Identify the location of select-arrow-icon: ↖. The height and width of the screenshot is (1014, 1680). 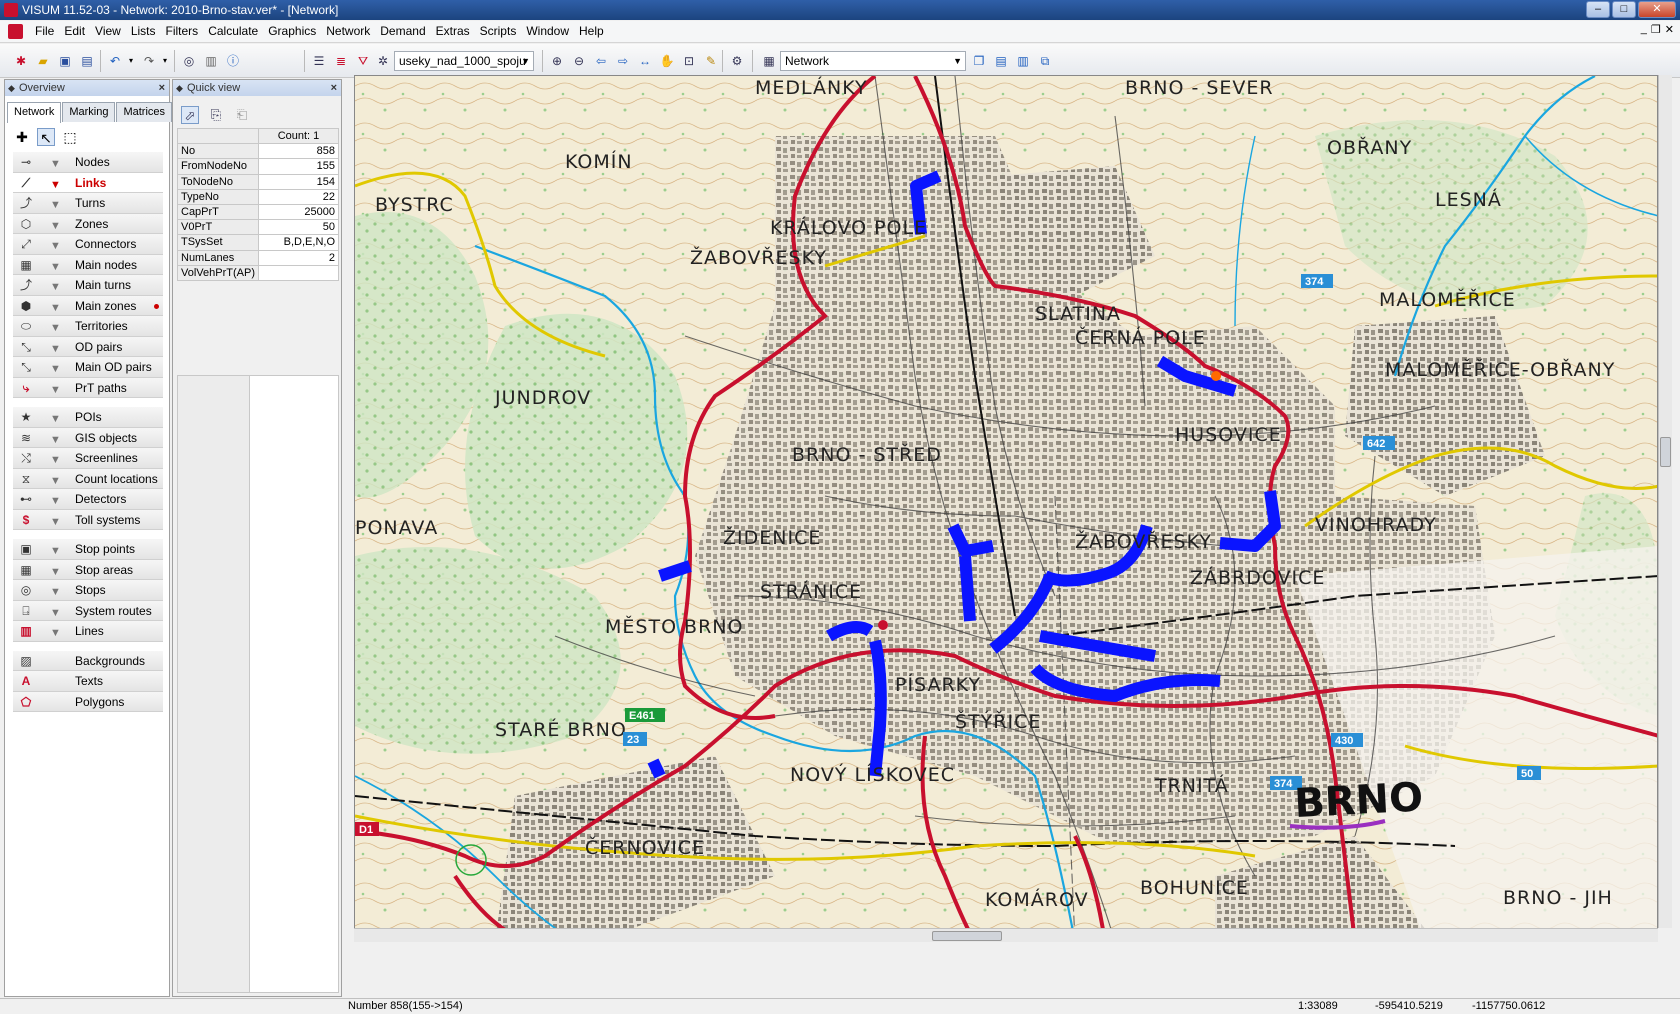
(46, 137).